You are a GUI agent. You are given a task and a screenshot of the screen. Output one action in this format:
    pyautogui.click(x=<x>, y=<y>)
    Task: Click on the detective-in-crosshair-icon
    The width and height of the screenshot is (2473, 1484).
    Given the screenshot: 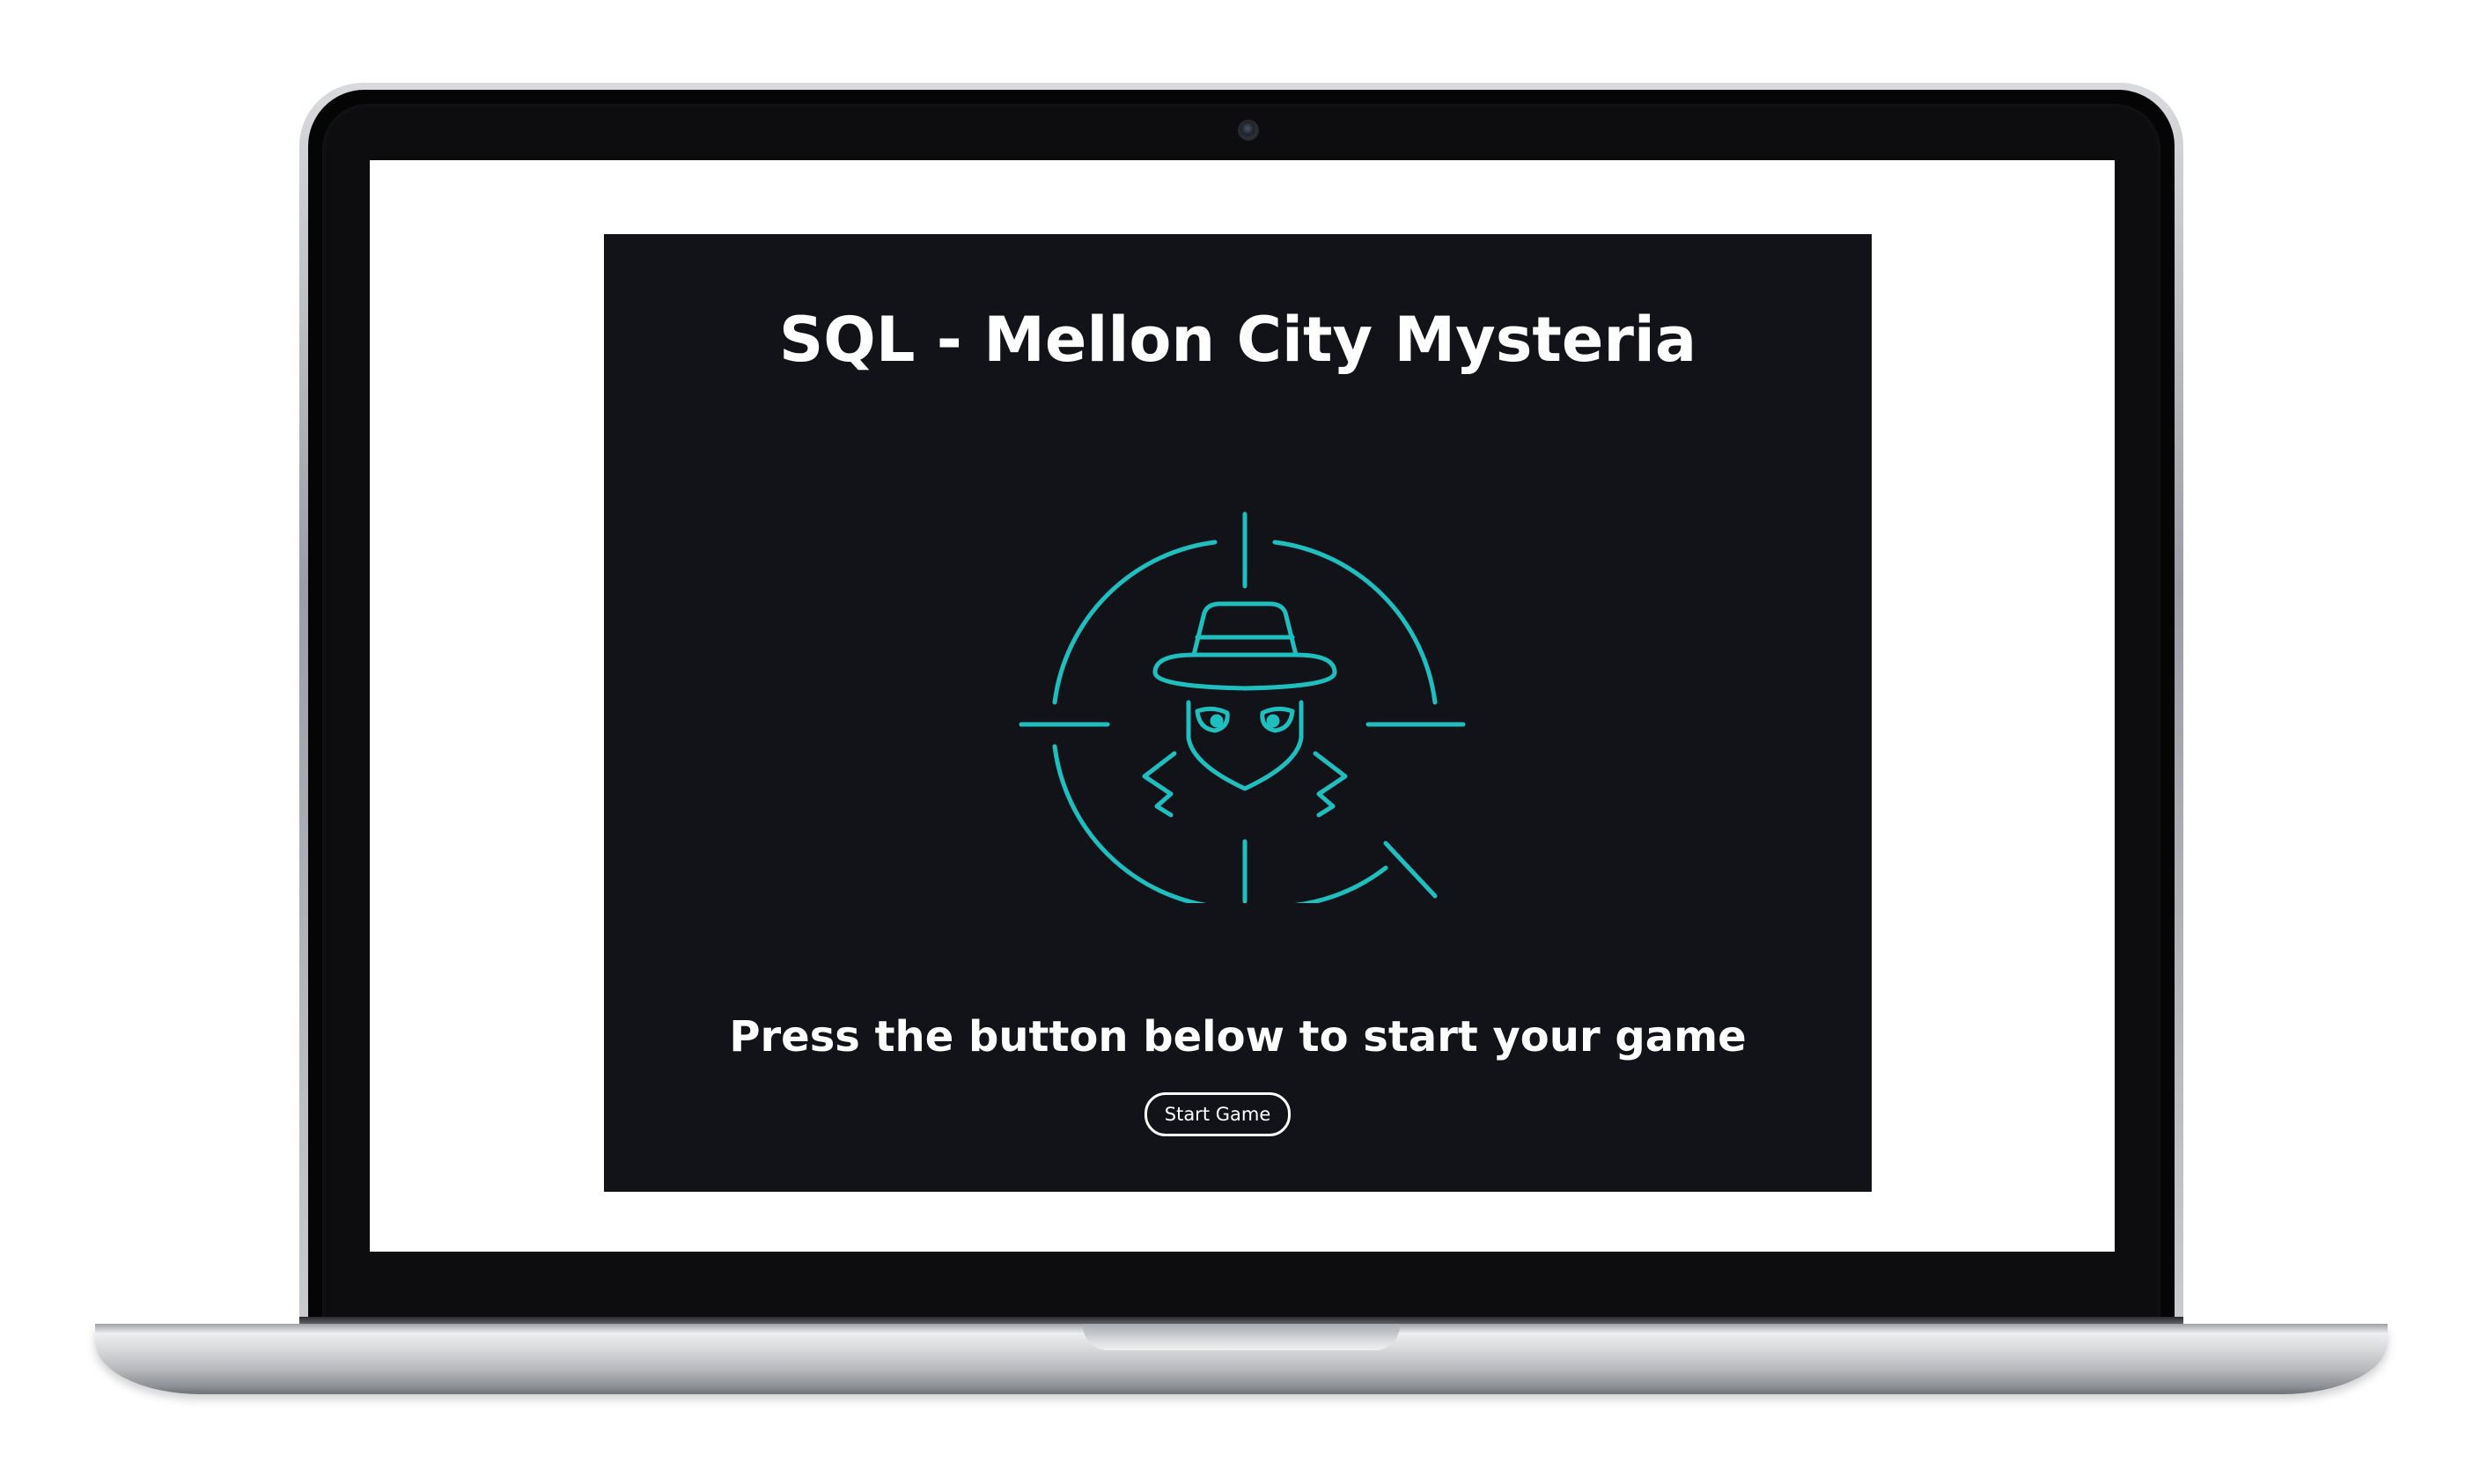 What is the action you would take?
    pyautogui.click(x=1242, y=707)
    